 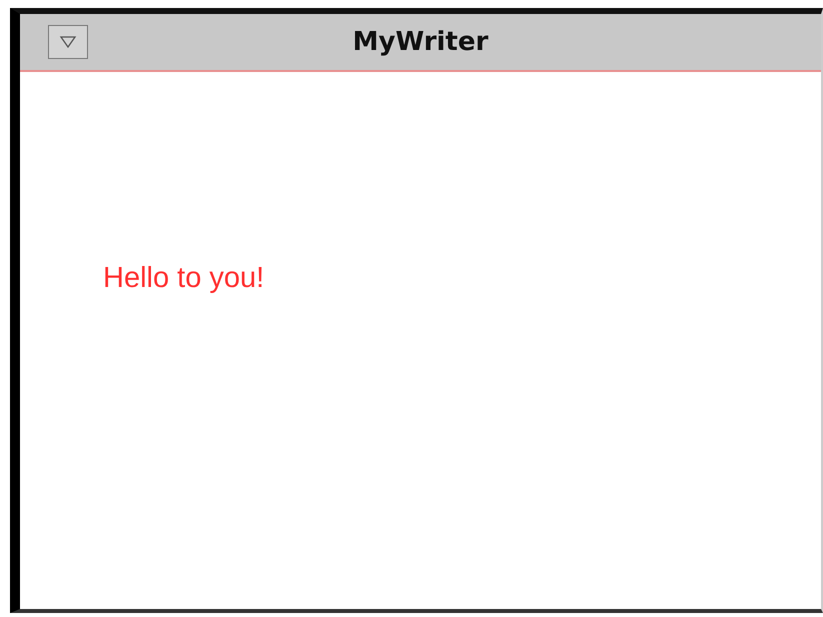 What do you see at coordinates (420, 42) in the screenshot?
I see `window-title: MyWriter` at bounding box center [420, 42].